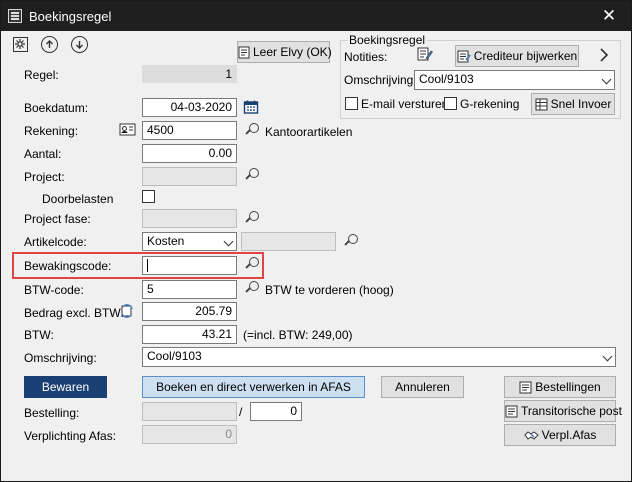 This screenshot has height=482, width=632. What do you see at coordinates (43, 154) in the screenshot?
I see `aantal-label: Aantal:` at bounding box center [43, 154].